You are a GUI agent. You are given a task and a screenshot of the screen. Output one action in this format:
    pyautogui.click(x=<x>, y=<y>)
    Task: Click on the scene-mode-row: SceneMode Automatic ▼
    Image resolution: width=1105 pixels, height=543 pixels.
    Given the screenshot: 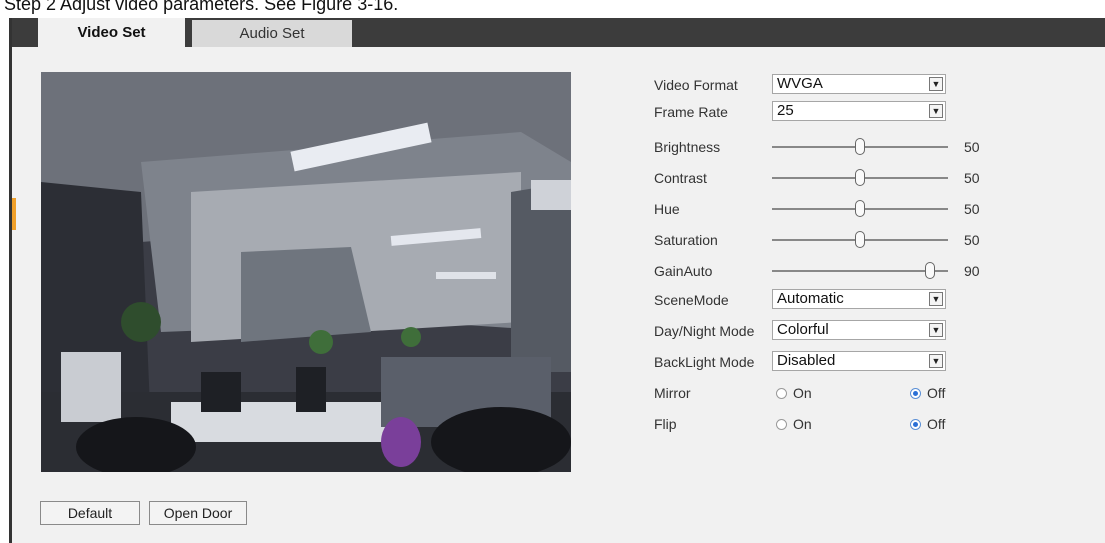 What is the action you would take?
    pyautogui.click(x=854, y=301)
    